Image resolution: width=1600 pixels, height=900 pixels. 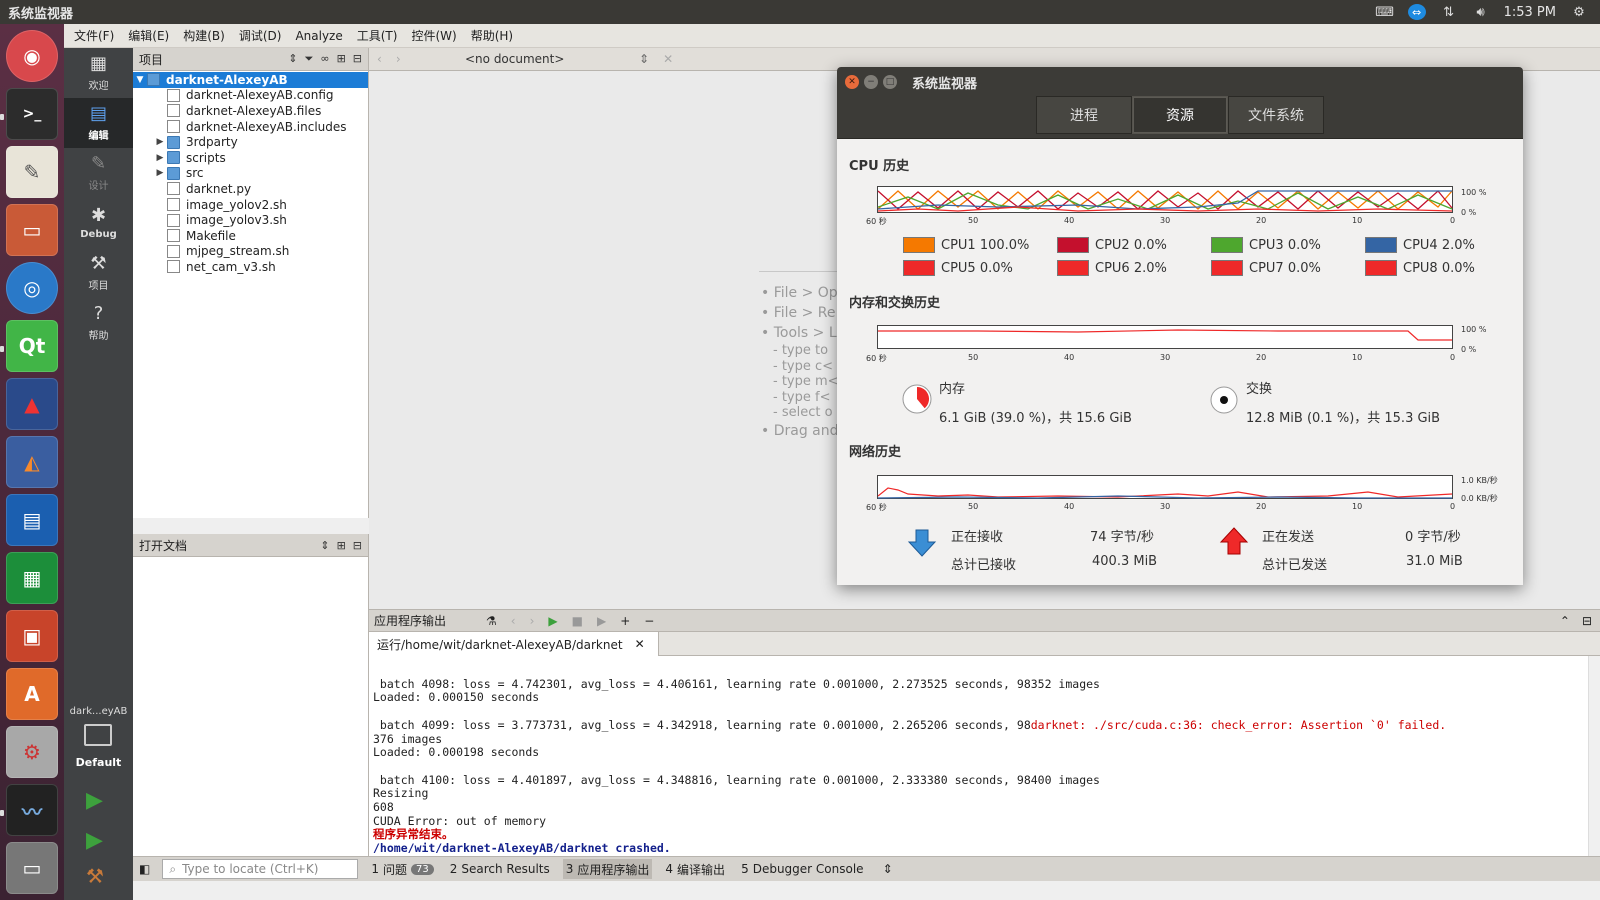 I want to click on files-icon: ▭, so click(x=32, y=230).